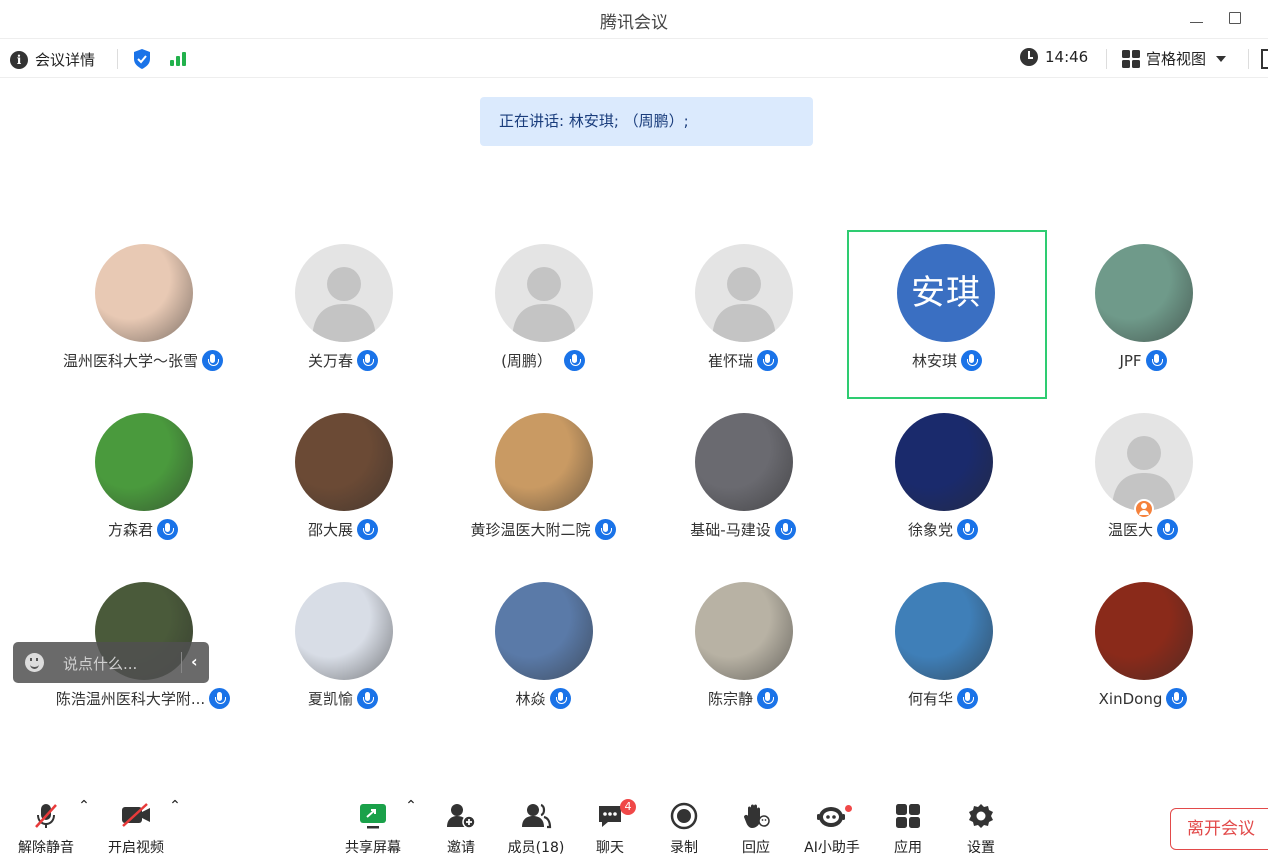  I want to click on participant-name-row: 温医大, so click(1143, 529).